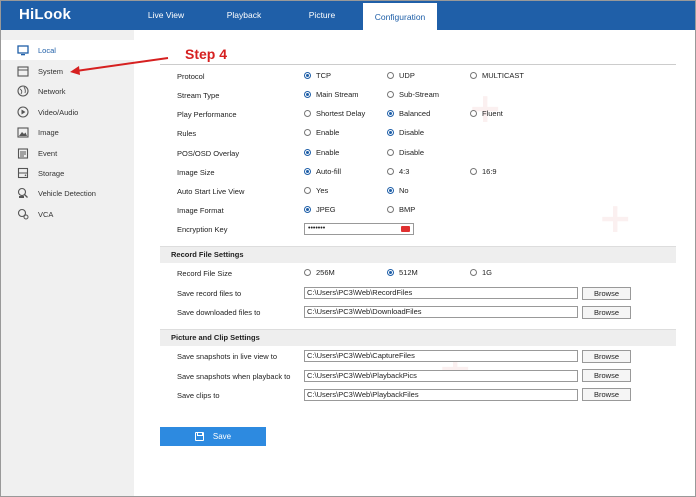  What do you see at coordinates (67, 132) in the screenshot?
I see `sidebar-item-image: Image` at bounding box center [67, 132].